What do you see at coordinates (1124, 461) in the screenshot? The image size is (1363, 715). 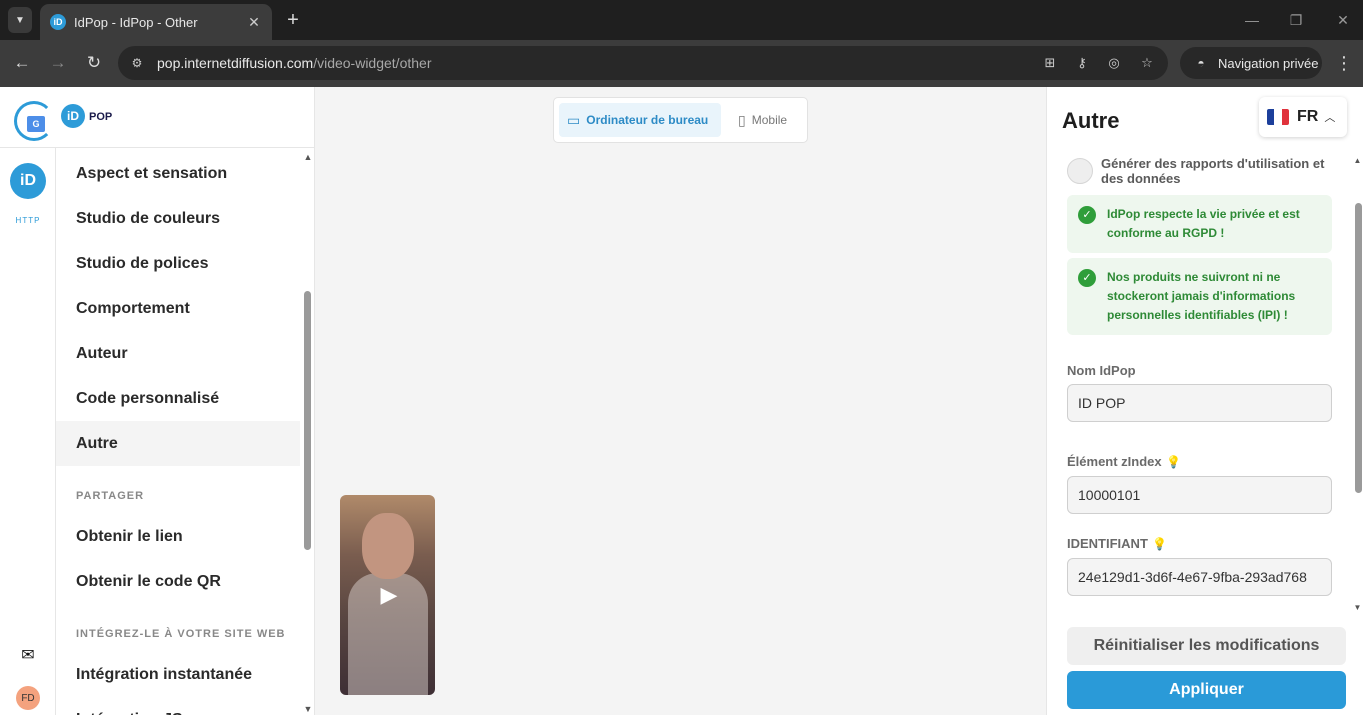 I see `zindex-label: Élément zIndex 💡` at bounding box center [1124, 461].